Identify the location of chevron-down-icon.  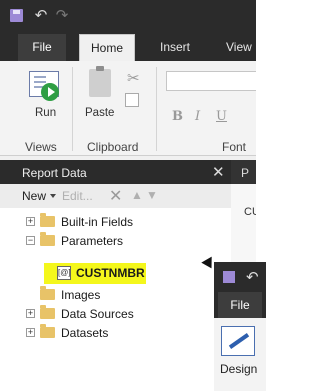
(53, 196).